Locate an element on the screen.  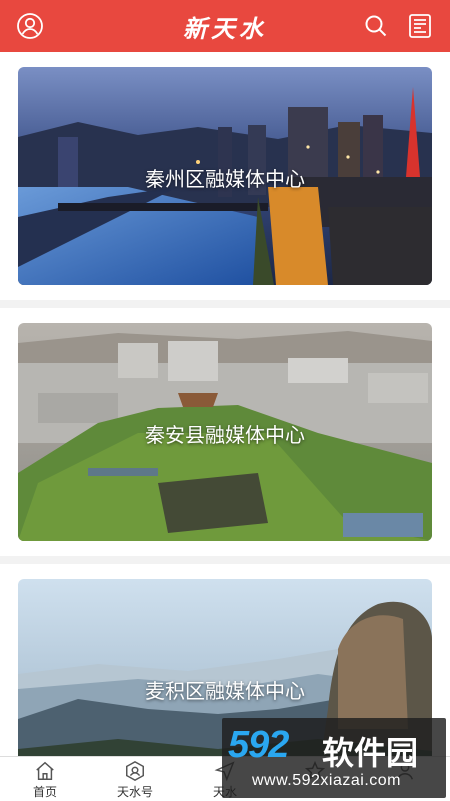
channel-label: 麦积区融媒体中心 is located at coordinates (225, 691).